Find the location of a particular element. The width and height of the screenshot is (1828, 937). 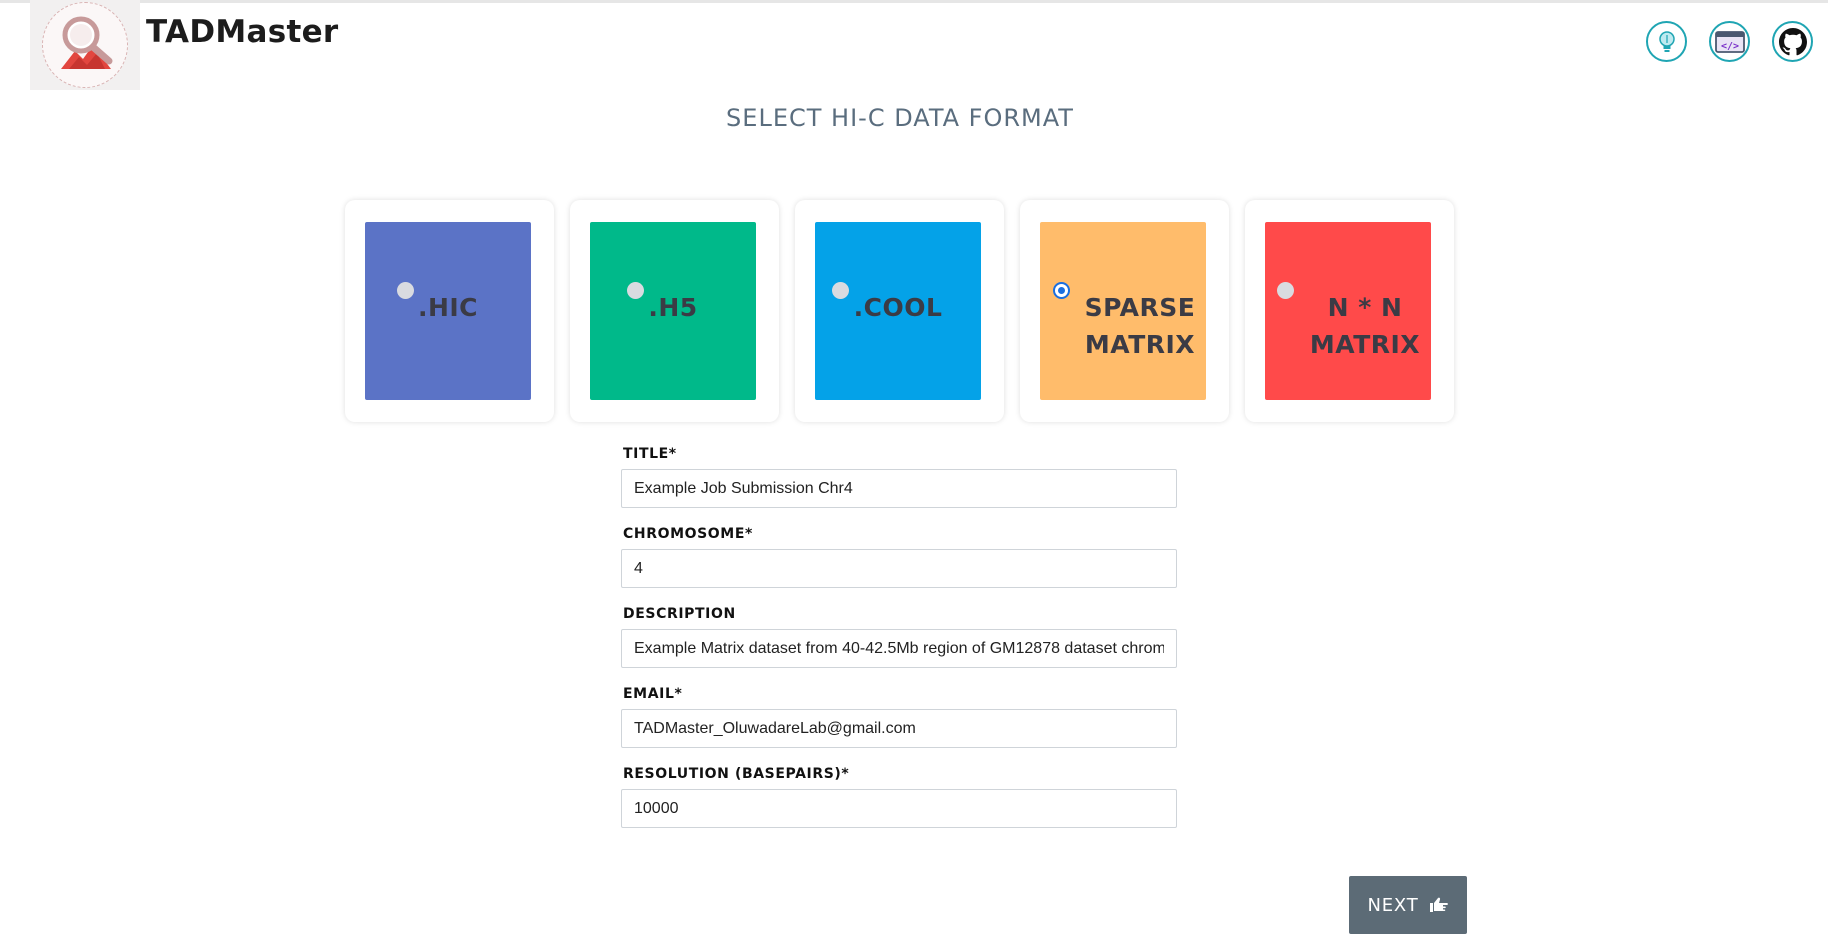

format-radio-sparse-matrix is located at coordinates (1061, 290).